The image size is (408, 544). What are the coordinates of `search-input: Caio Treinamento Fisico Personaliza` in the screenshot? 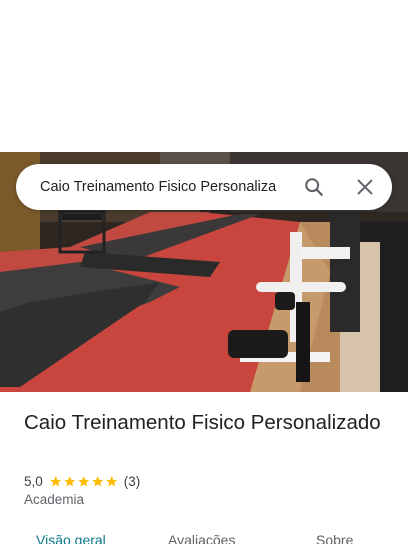 It's located at (172, 187).